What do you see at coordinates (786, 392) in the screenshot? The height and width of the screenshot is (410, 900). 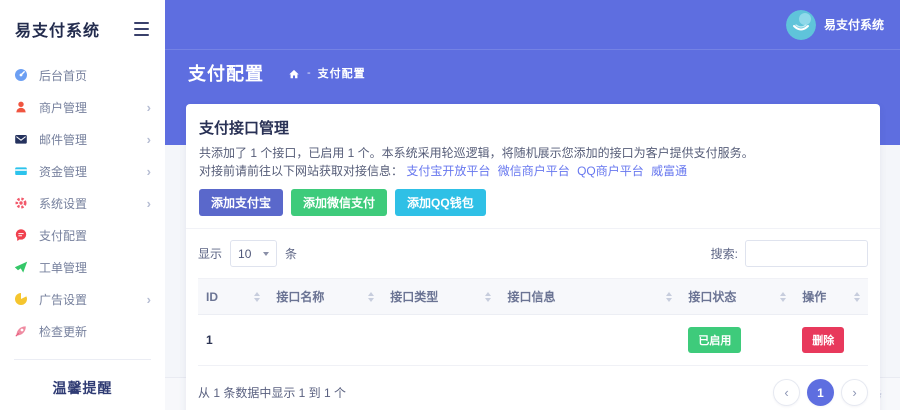 I see `pagination-prev-button: ‹` at bounding box center [786, 392].